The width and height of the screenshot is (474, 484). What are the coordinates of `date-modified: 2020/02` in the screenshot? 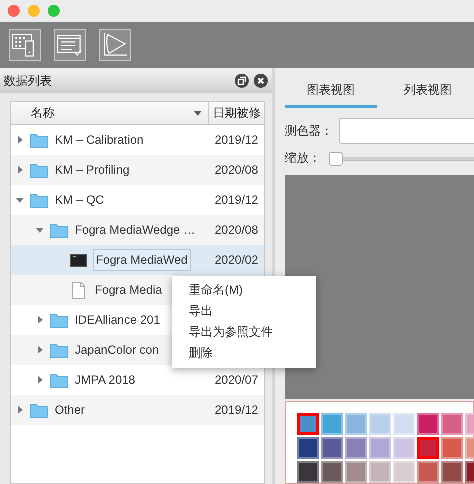 It's located at (236, 260).